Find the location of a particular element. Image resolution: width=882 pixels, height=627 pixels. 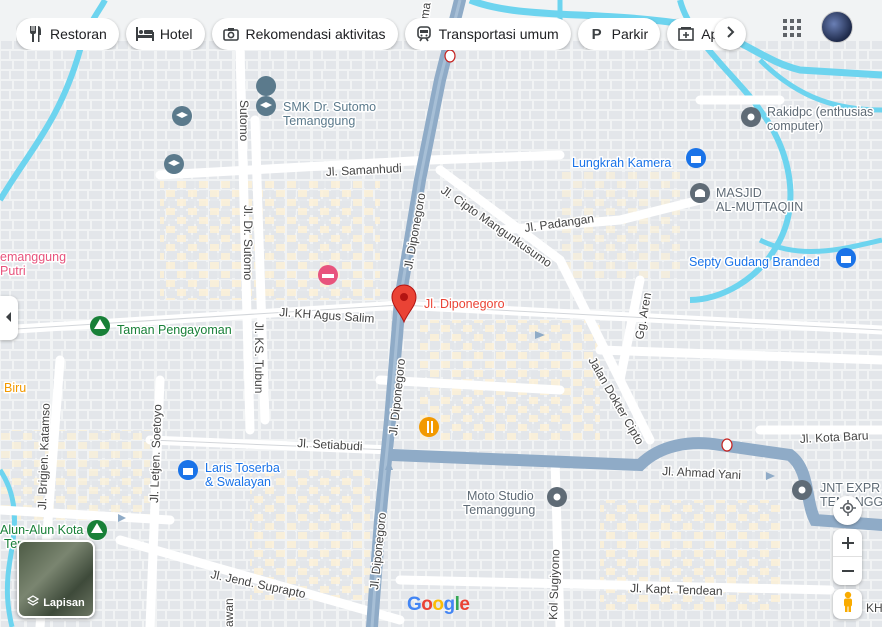

fork-knife-icon is located at coordinates (35, 34).